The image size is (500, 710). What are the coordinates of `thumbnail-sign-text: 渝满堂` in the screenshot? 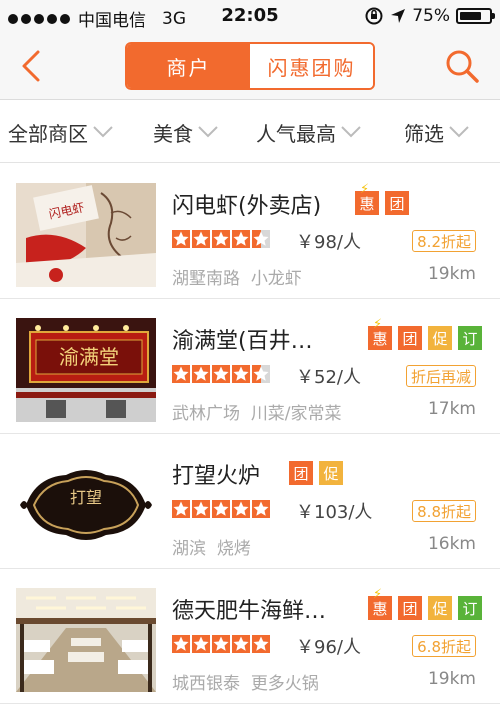 It's located at (89, 357).